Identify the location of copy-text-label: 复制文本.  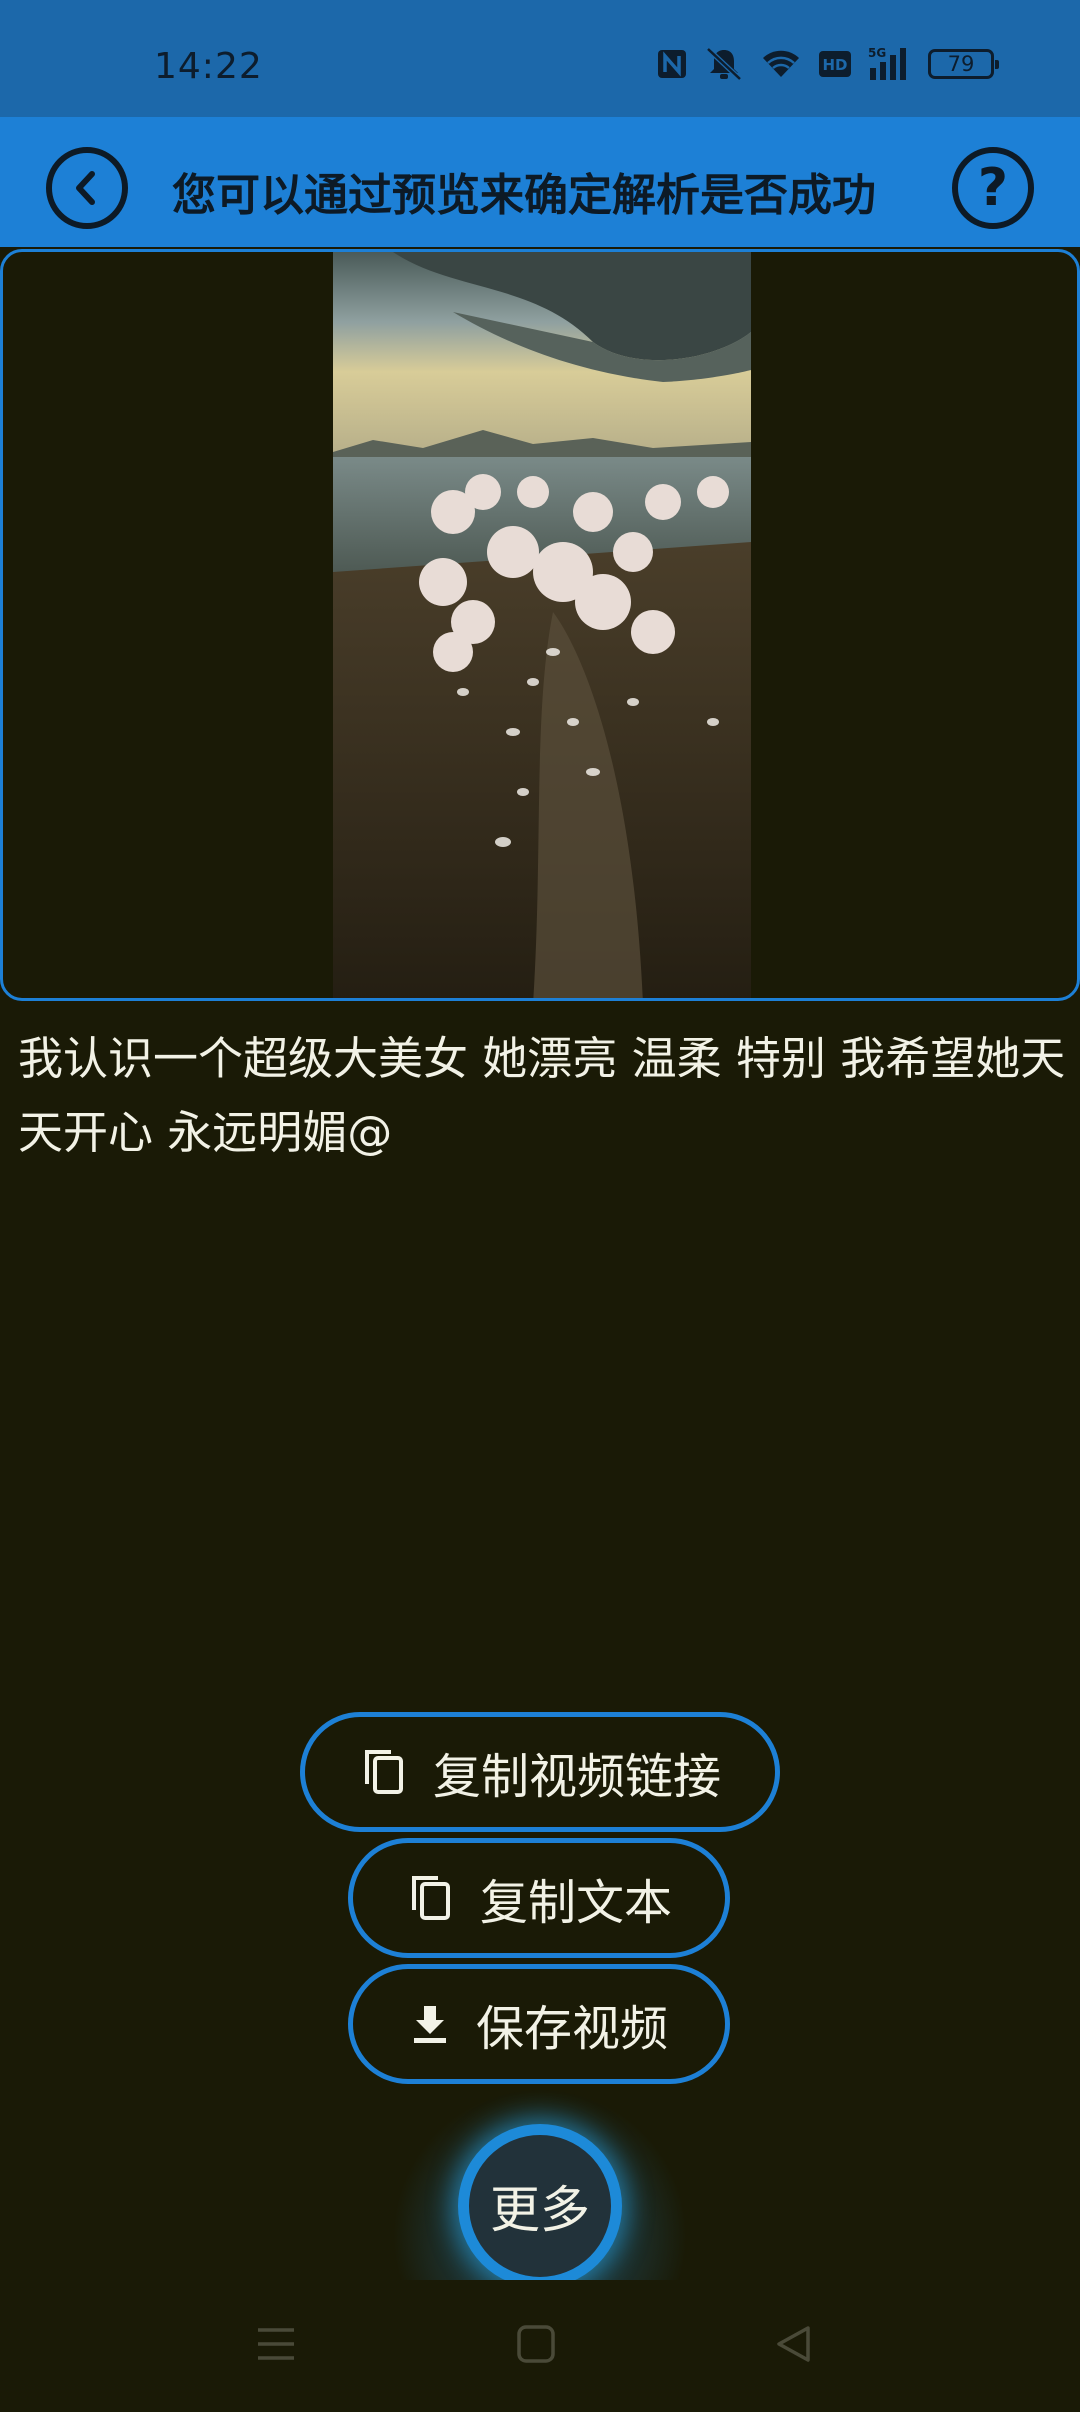
(575, 1903).